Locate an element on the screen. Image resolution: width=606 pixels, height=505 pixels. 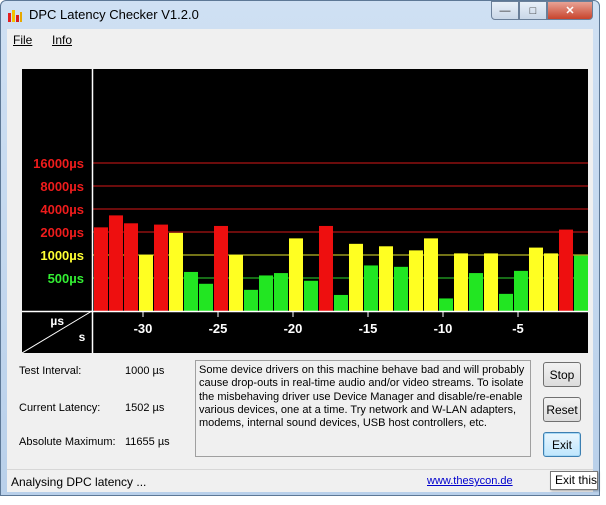
y-tick-label: 8000µs is located at coordinates (62, 186).